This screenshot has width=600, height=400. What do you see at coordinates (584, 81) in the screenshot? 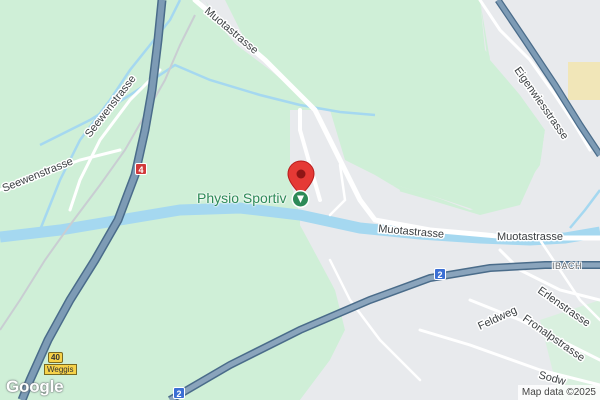
I see `commercial-area` at bounding box center [584, 81].